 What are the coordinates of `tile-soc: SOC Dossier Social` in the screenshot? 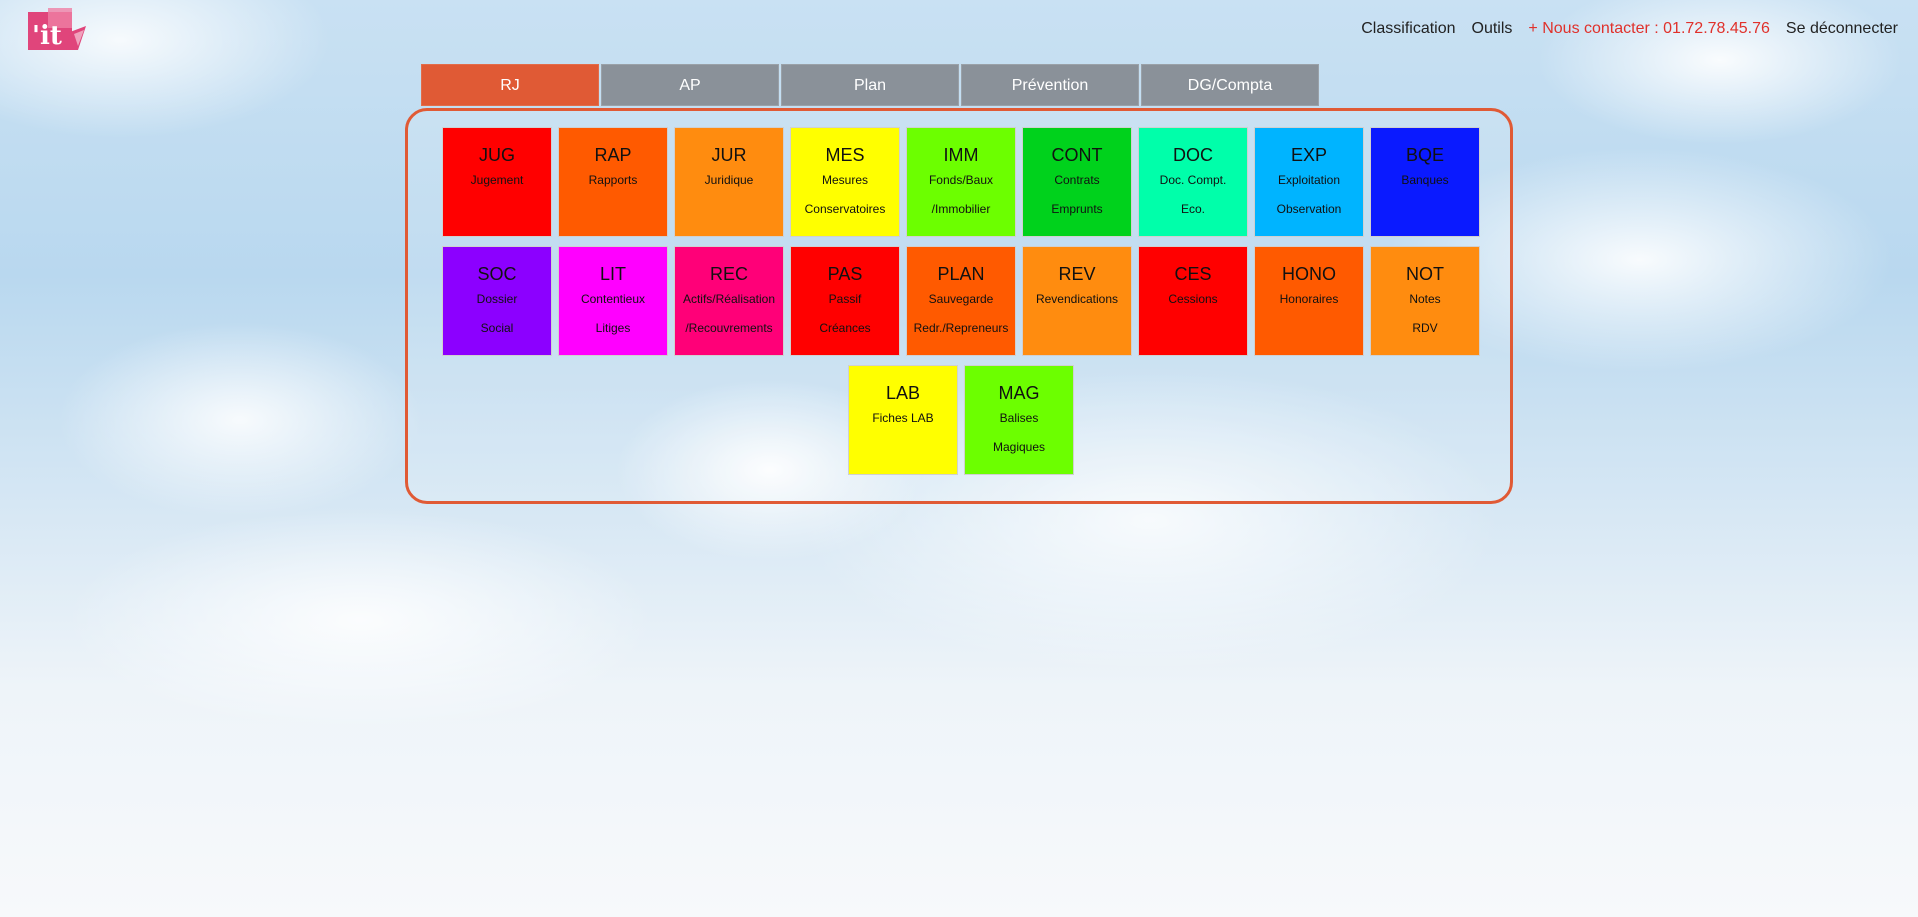 It's located at (497, 301).